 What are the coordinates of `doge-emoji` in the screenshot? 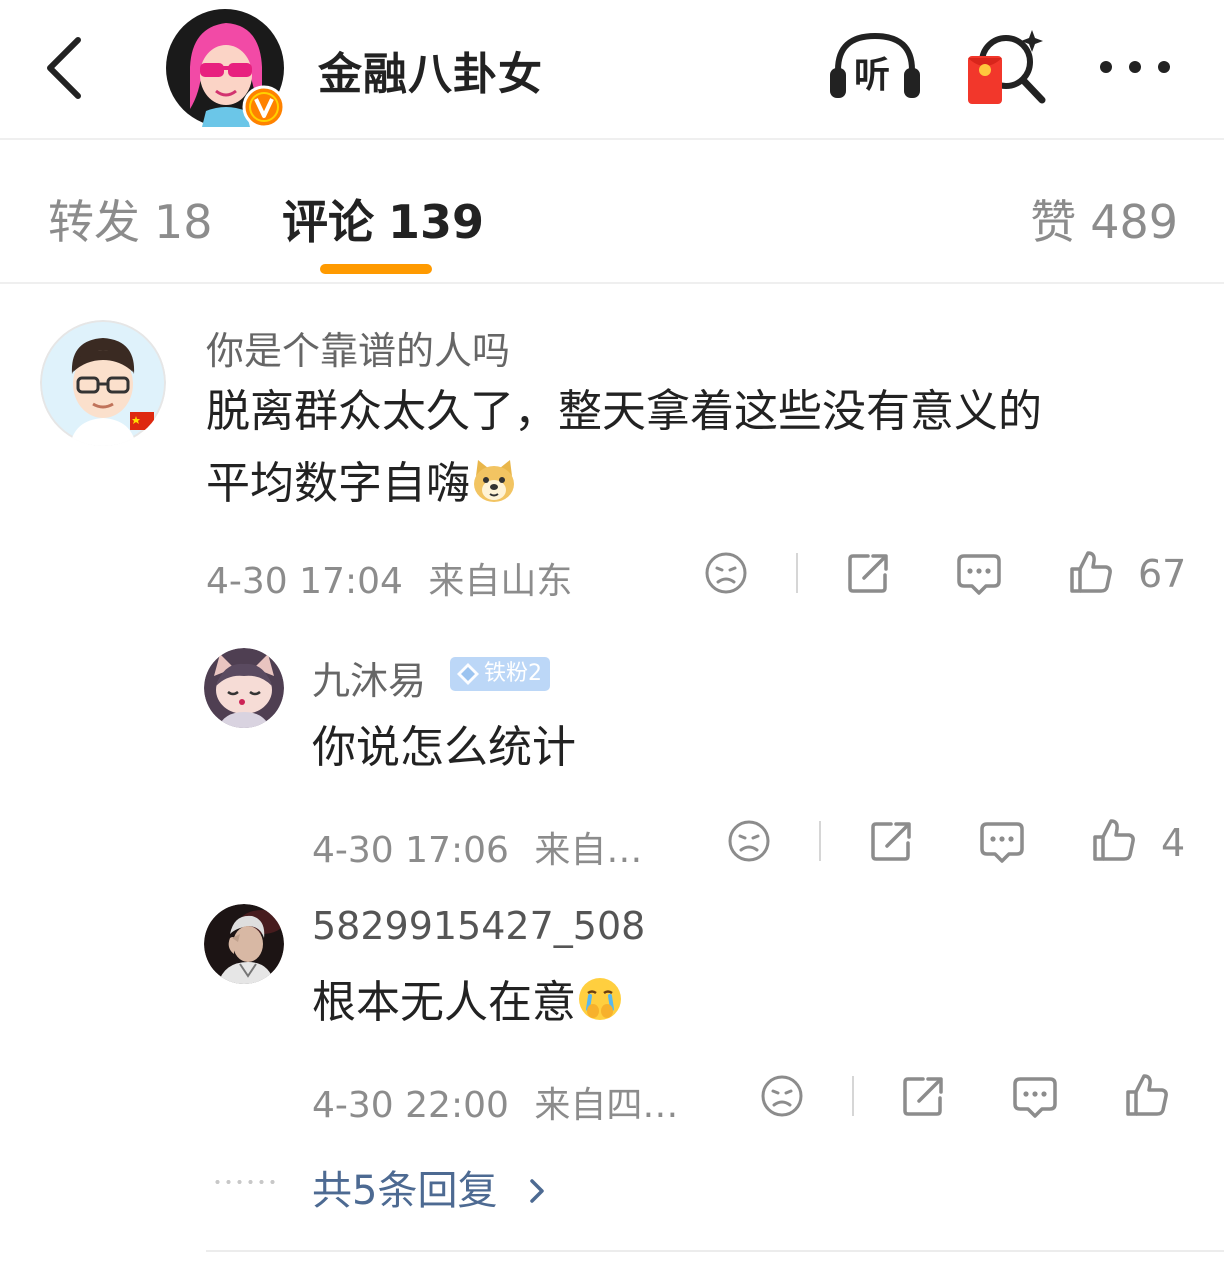 It's located at (494, 490).